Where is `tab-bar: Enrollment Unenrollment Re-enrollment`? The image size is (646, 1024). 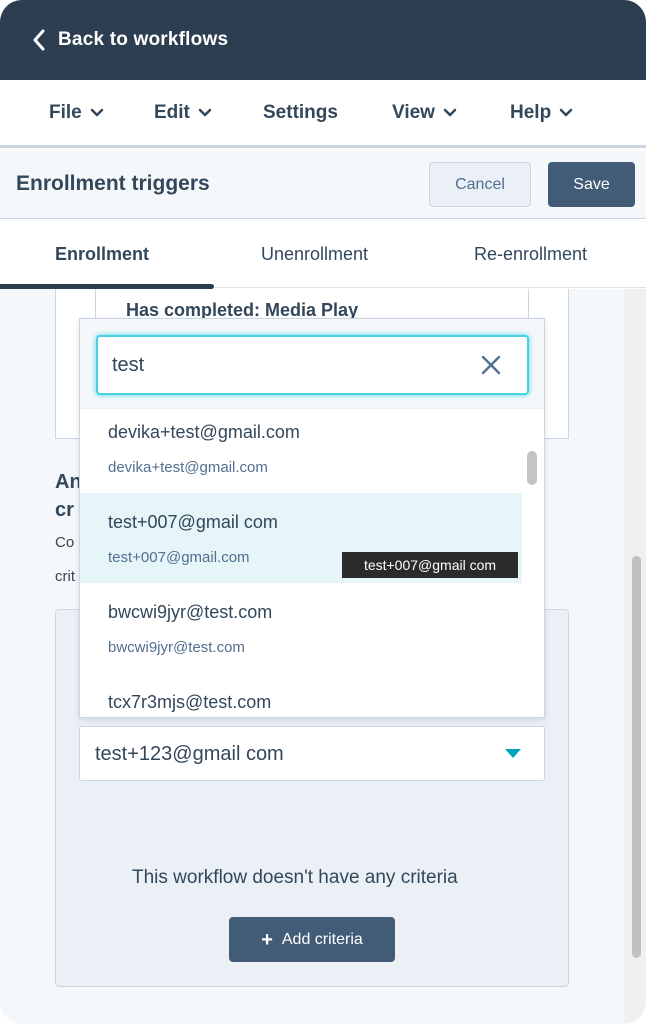 tab-bar: Enrollment Unenrollment Re-enrollment is located at coordinates (323, 254).